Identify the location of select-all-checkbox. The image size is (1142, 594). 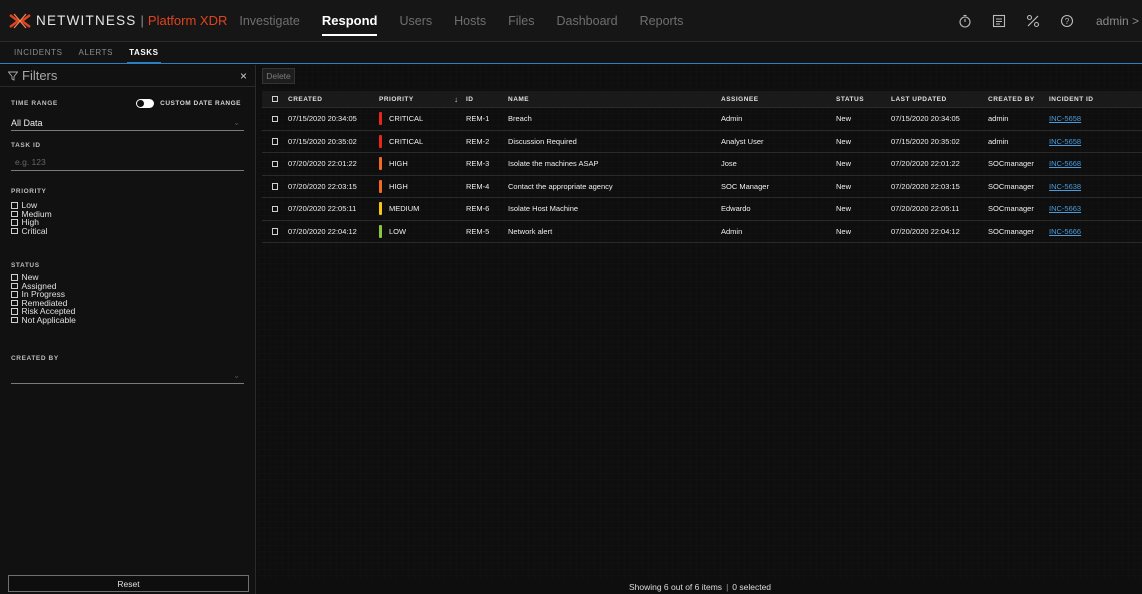
(275, 99).